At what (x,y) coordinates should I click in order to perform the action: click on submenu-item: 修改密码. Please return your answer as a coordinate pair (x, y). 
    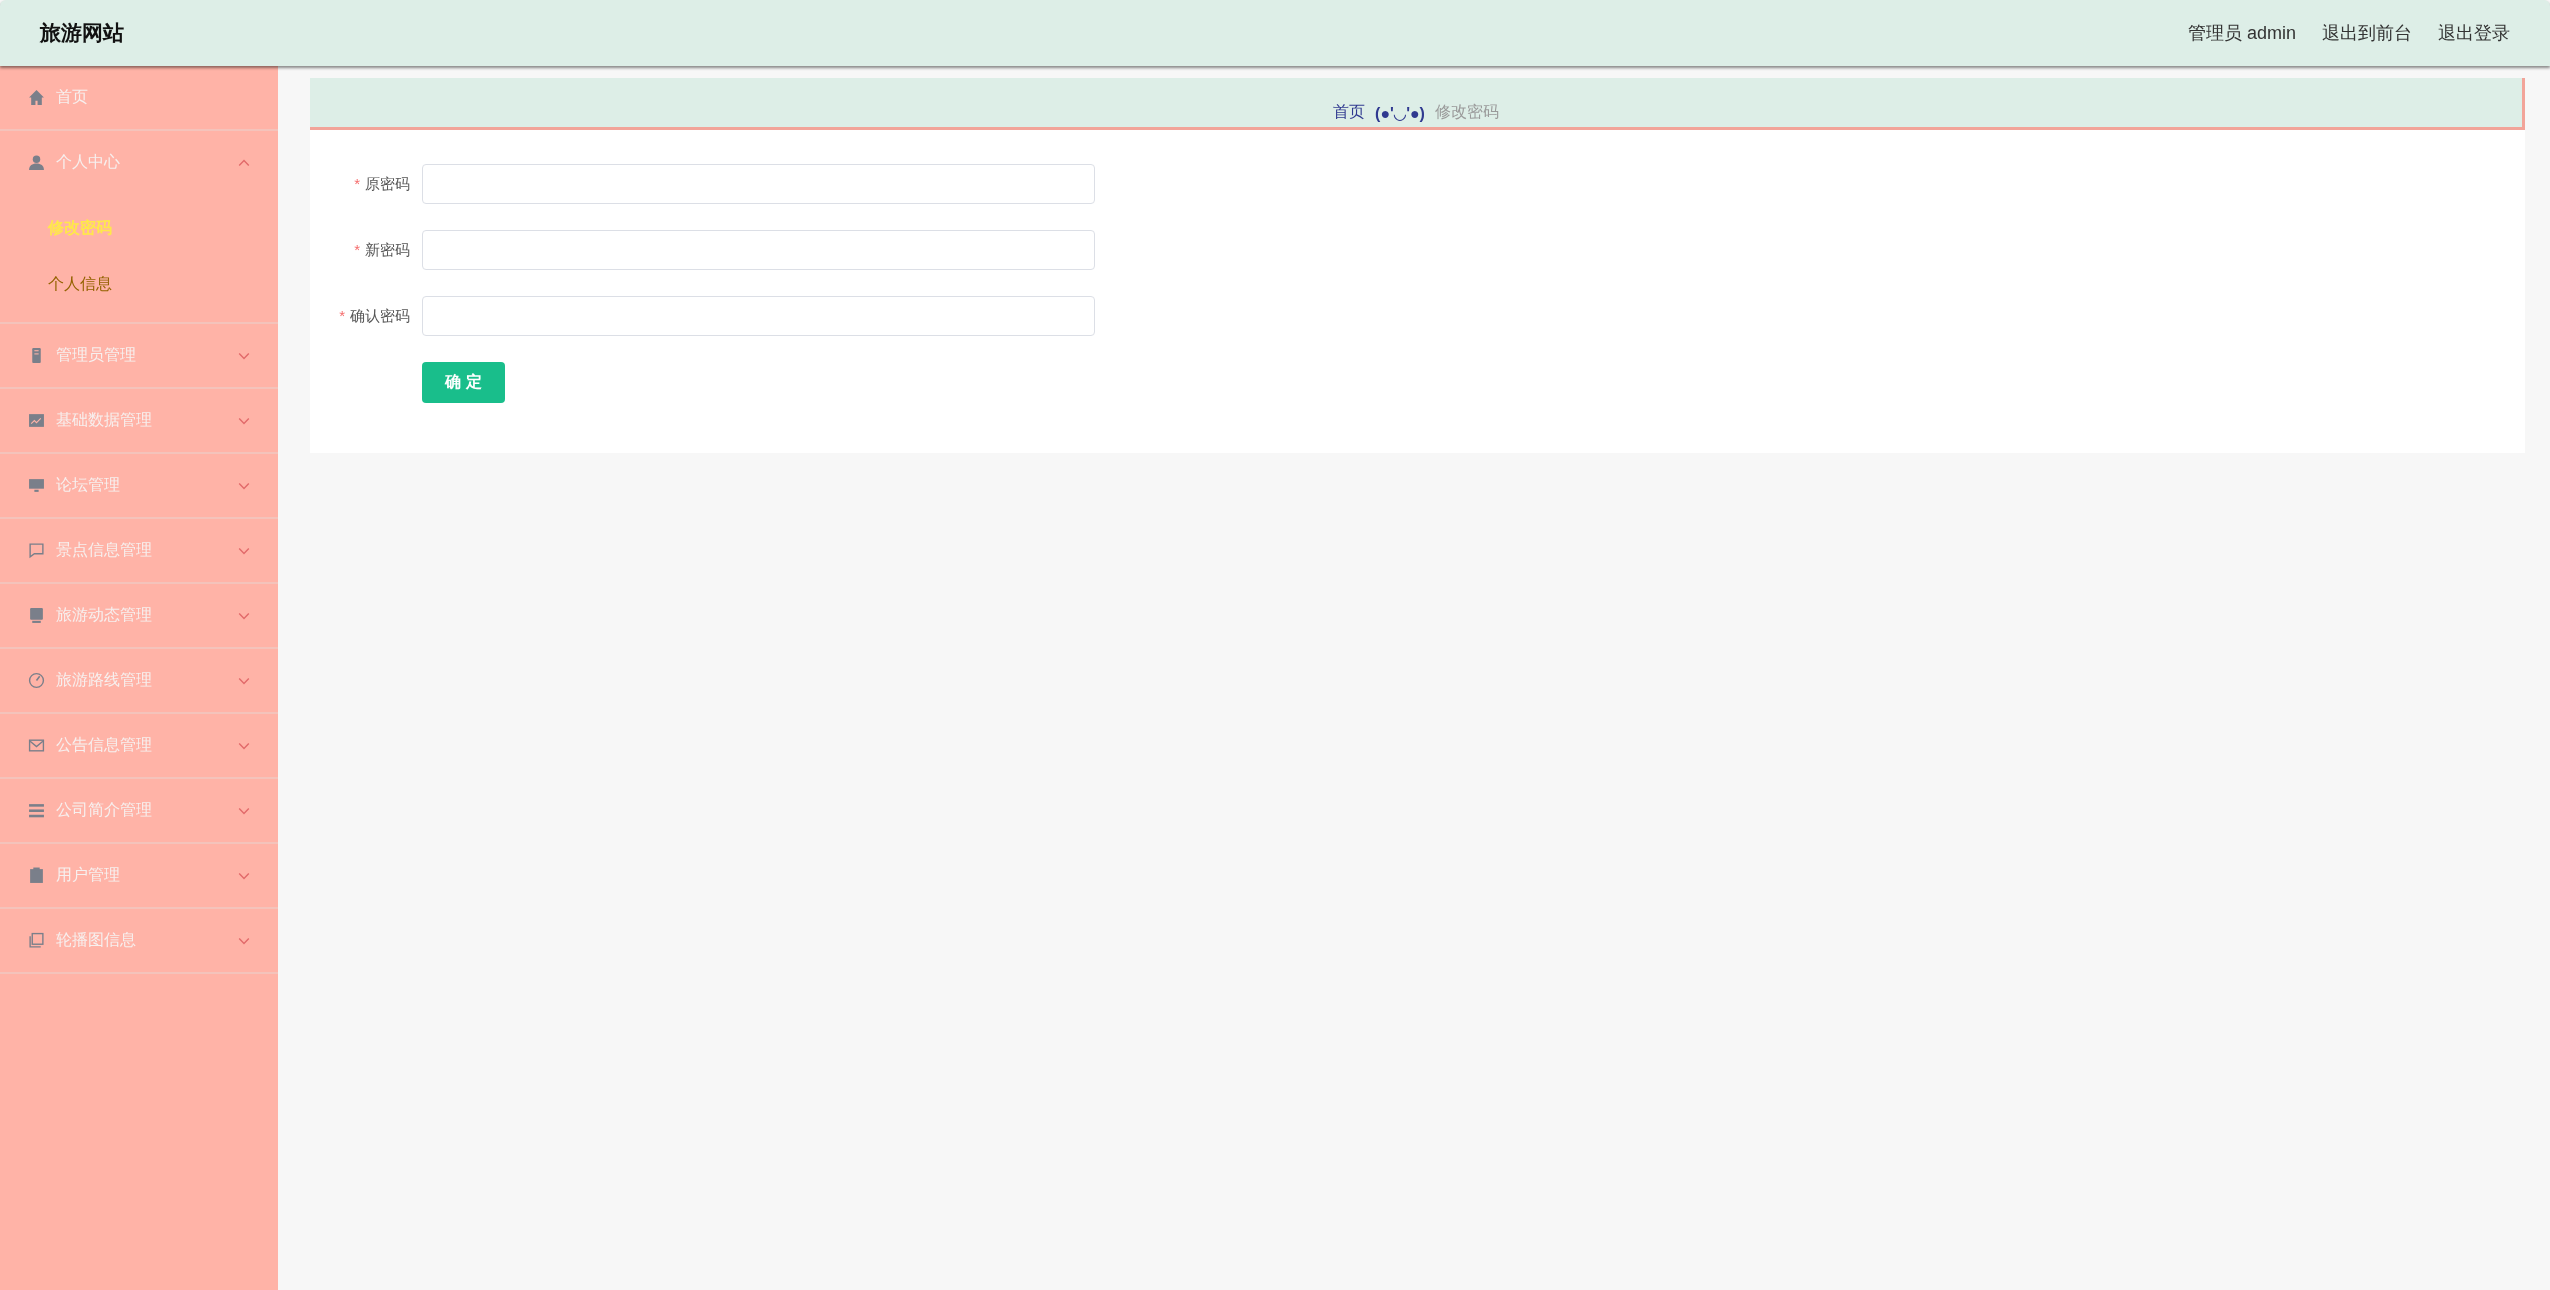
    Looking at the image, I should click on (139, 228).